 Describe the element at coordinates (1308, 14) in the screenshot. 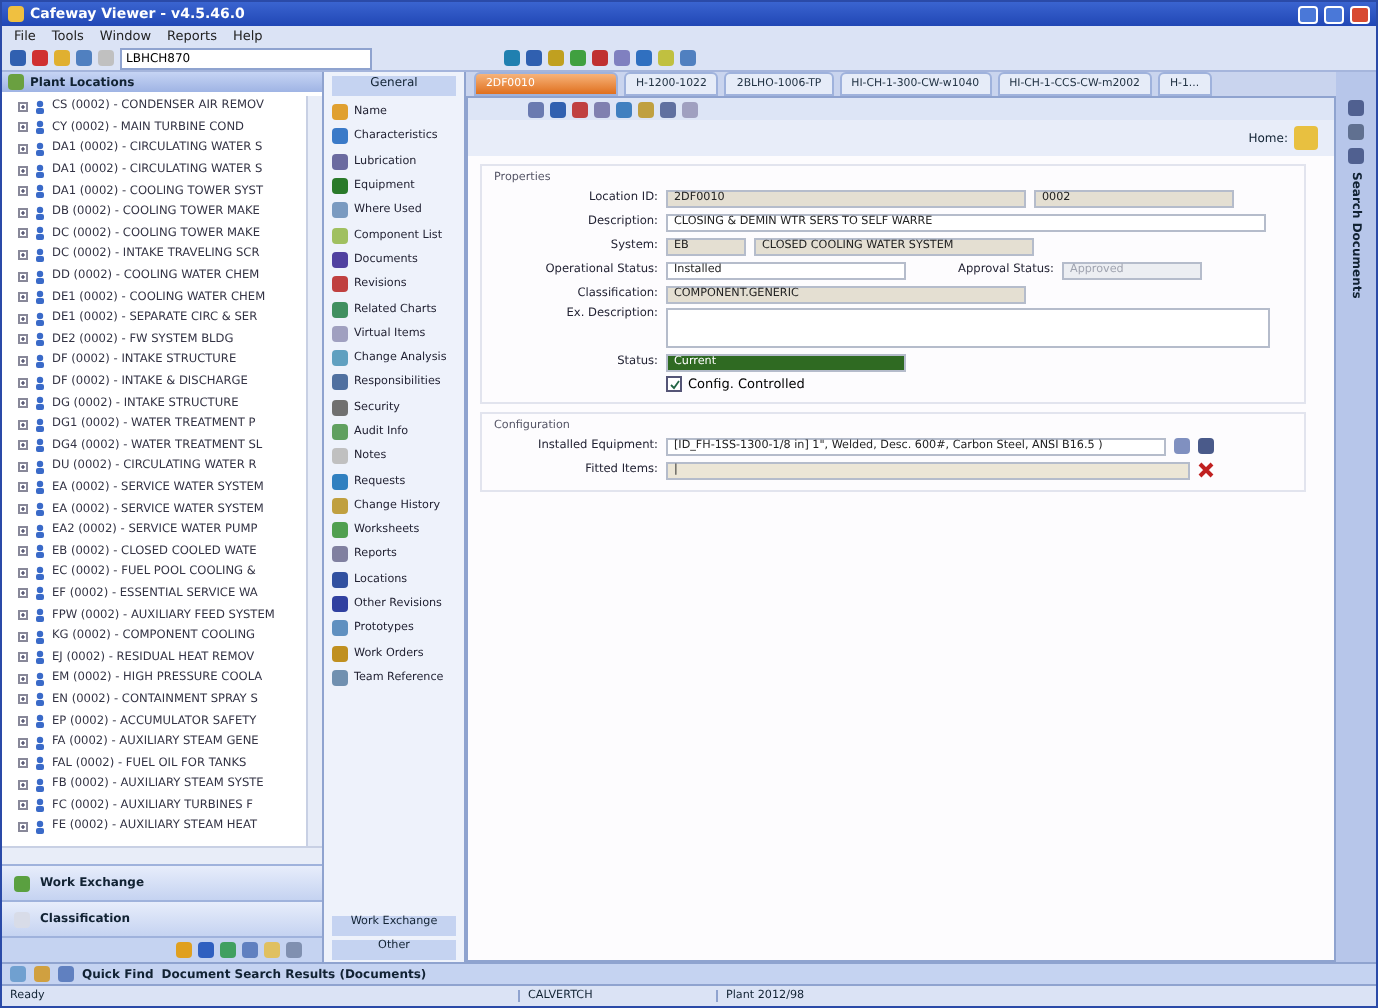

I see `minimize-button` at that location.